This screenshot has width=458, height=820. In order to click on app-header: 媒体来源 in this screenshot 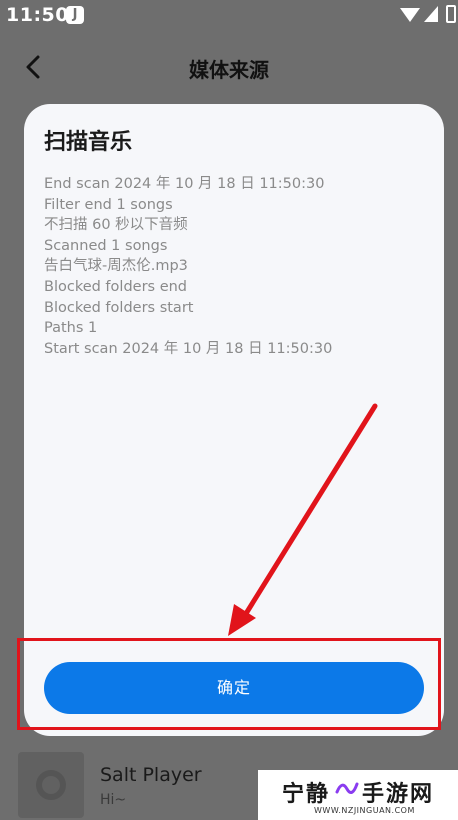, I will do `click(229, 67)`.